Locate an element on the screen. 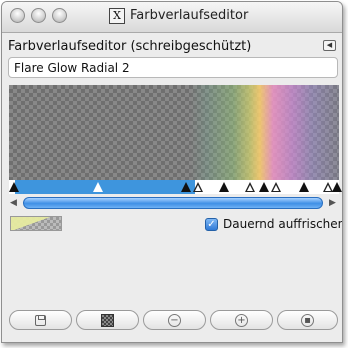 This screenshot has height=348, width=348. zoom-window-button is located at coordinates (59, 15).